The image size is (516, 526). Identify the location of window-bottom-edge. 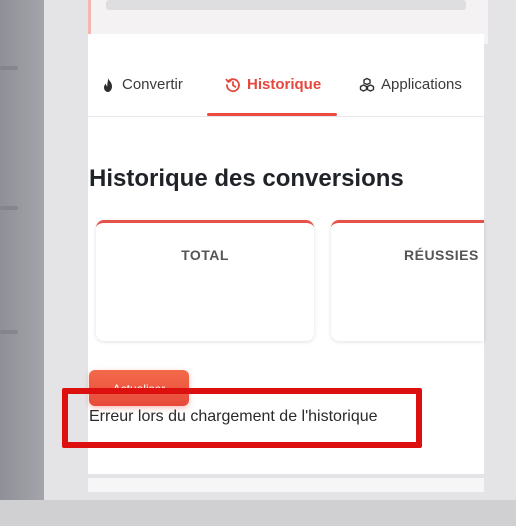
(258, 513).